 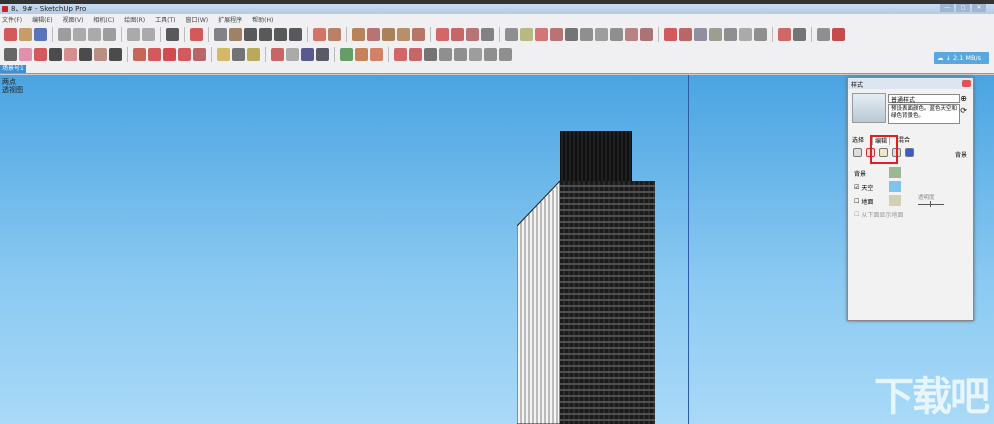 What do you see at coordinates (966, 83) in the screenshot?
I see `panel-close-button` at bounding box center [966, 83].